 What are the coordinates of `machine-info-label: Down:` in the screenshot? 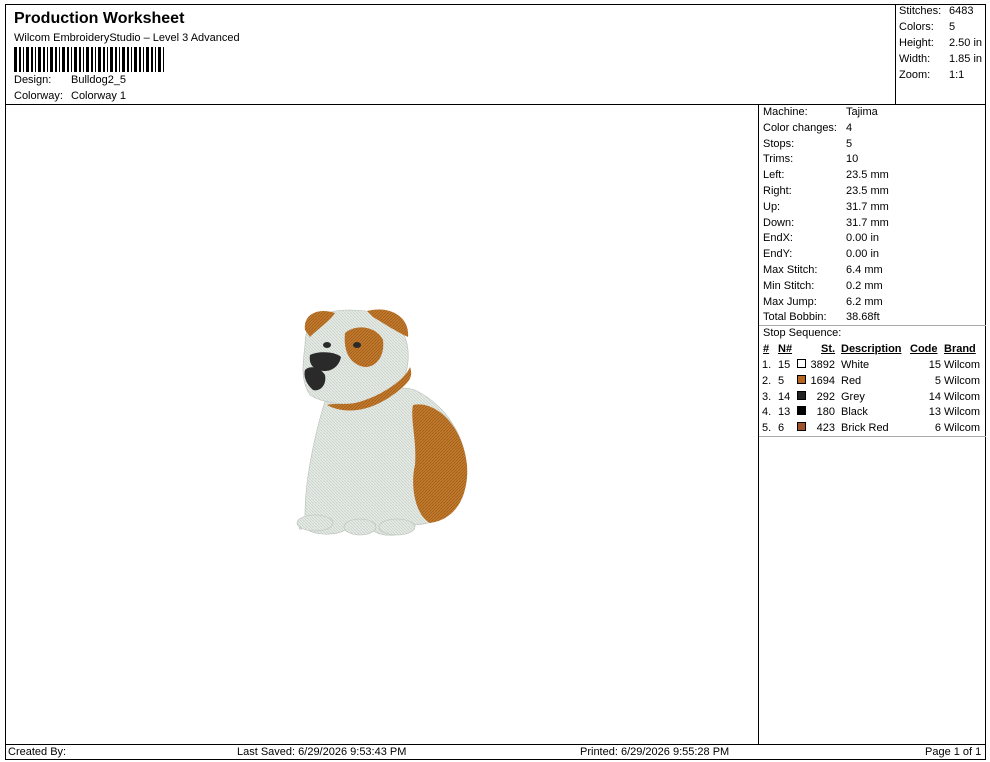 It's located at (779, 222).